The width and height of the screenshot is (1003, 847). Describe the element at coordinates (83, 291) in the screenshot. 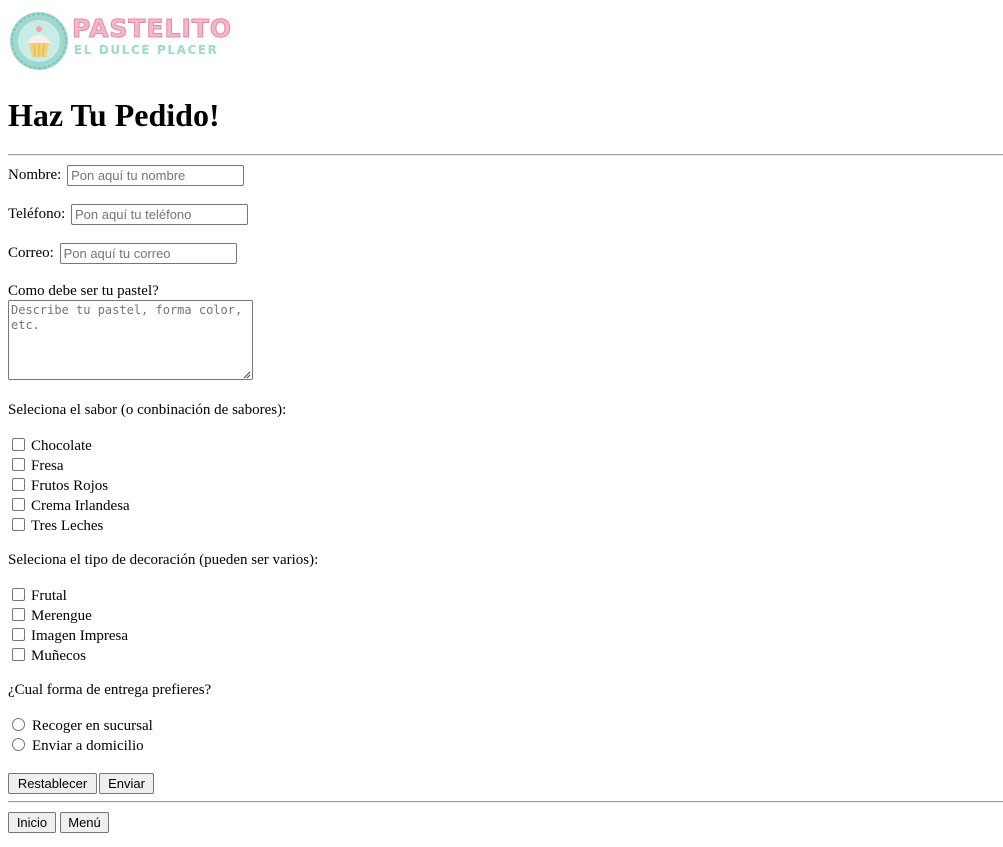

I see `pastel-label: Como debe ser tu pastel?` at that location.